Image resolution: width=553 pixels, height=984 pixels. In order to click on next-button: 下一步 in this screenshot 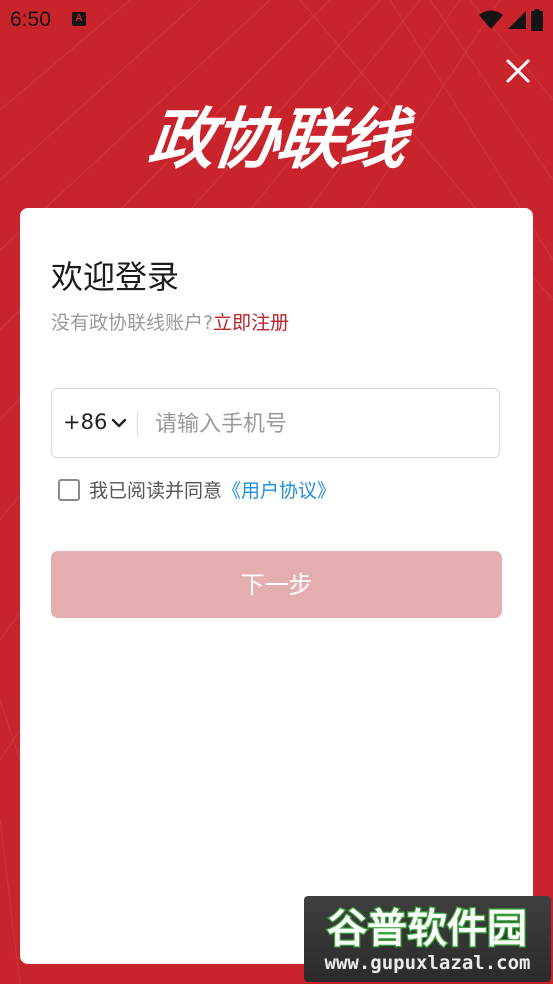, I will do `click(276, 584)`.